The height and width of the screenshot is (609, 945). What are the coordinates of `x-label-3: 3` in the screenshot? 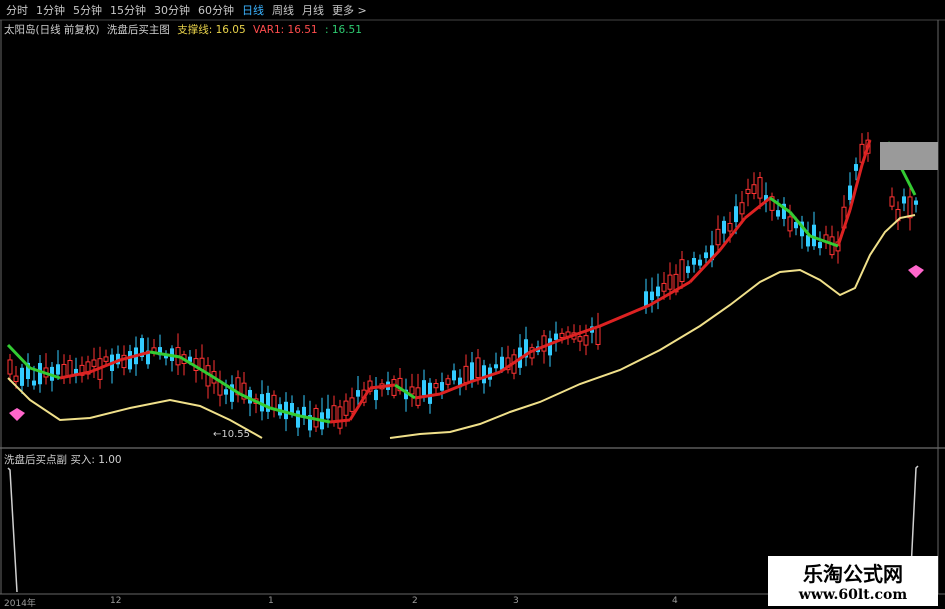 It's located at (516, 601).